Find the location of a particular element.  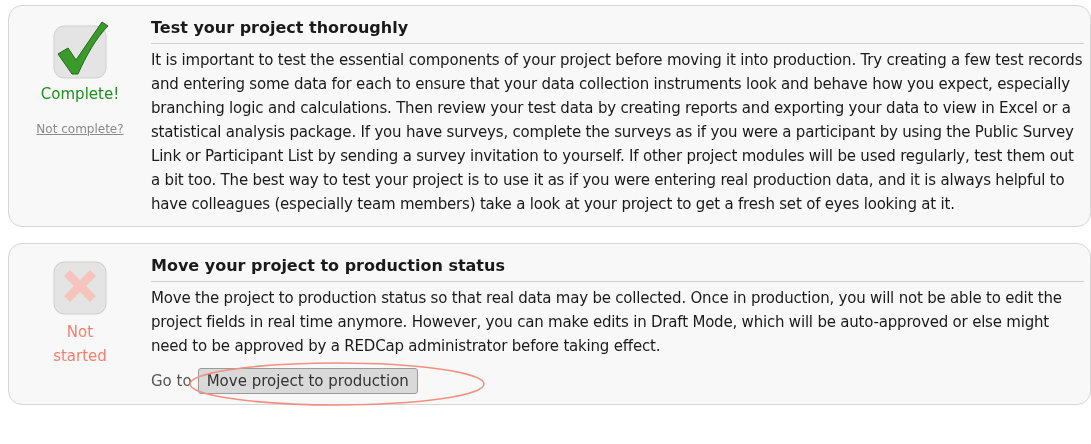

step-title: Test your project thoroughly is located at coordinates (617, 29).